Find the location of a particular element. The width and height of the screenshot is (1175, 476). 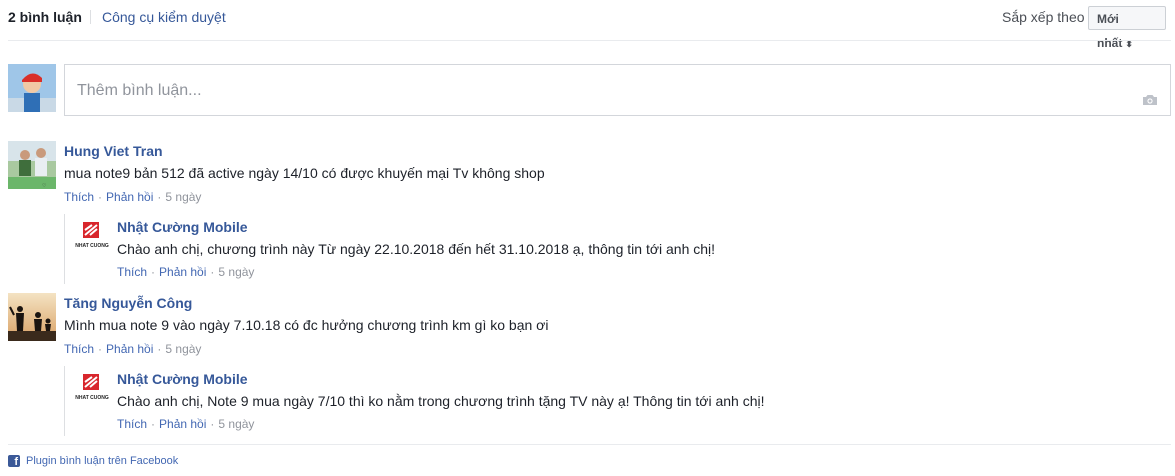

facebook-plugin-link: f Plugin bình luận trên Facebook is located at coordinates (93, 461).